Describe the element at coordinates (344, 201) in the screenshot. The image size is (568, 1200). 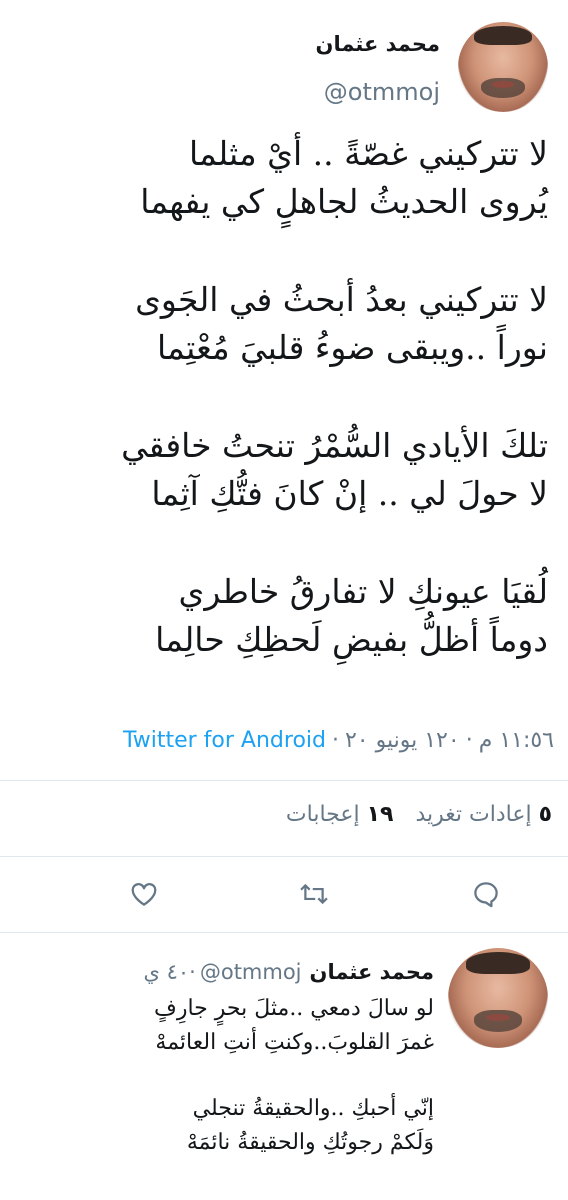
I see `poem-line: يُروى الحديثُ لجاهلٍ كي يفهما` at that location.